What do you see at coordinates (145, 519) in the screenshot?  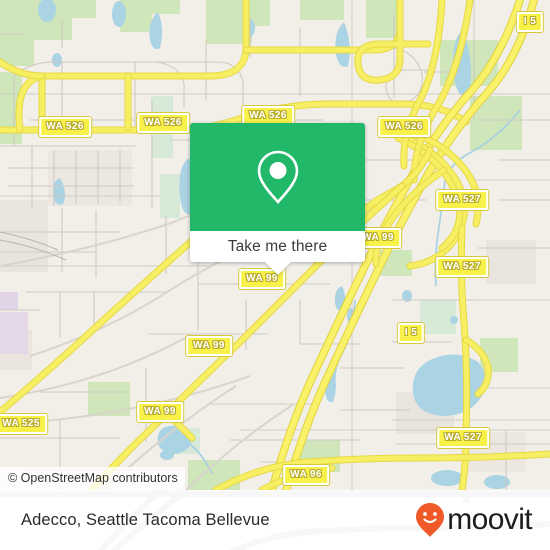 I see `location-title: Adecco, Seattle Tacoma Bellevue` at bounding box center [145, 519].